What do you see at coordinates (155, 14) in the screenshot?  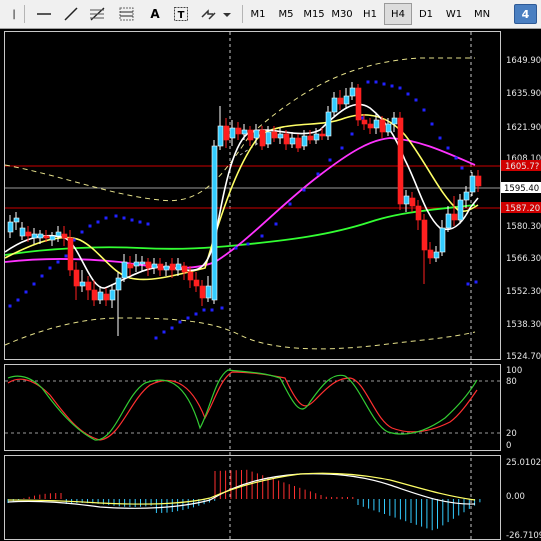 I see `text-tool: A` at bounding box center [155, 14].